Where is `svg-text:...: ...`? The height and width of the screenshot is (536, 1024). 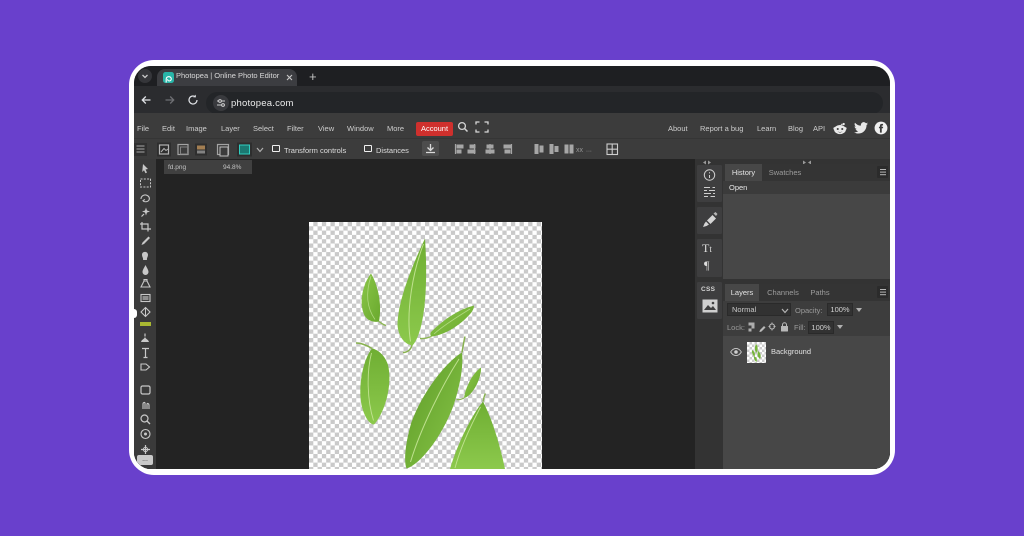 svg-text:...: ... is located at coordinates (589, 149).